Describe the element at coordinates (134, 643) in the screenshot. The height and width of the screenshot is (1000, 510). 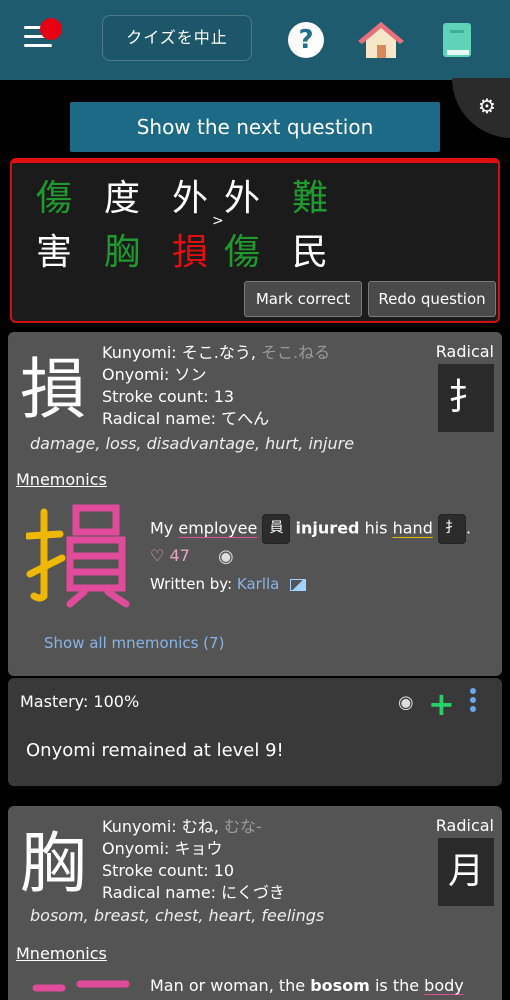
I see `show-all-mnemonics-link: Show all mnemonics (7)` at that location.